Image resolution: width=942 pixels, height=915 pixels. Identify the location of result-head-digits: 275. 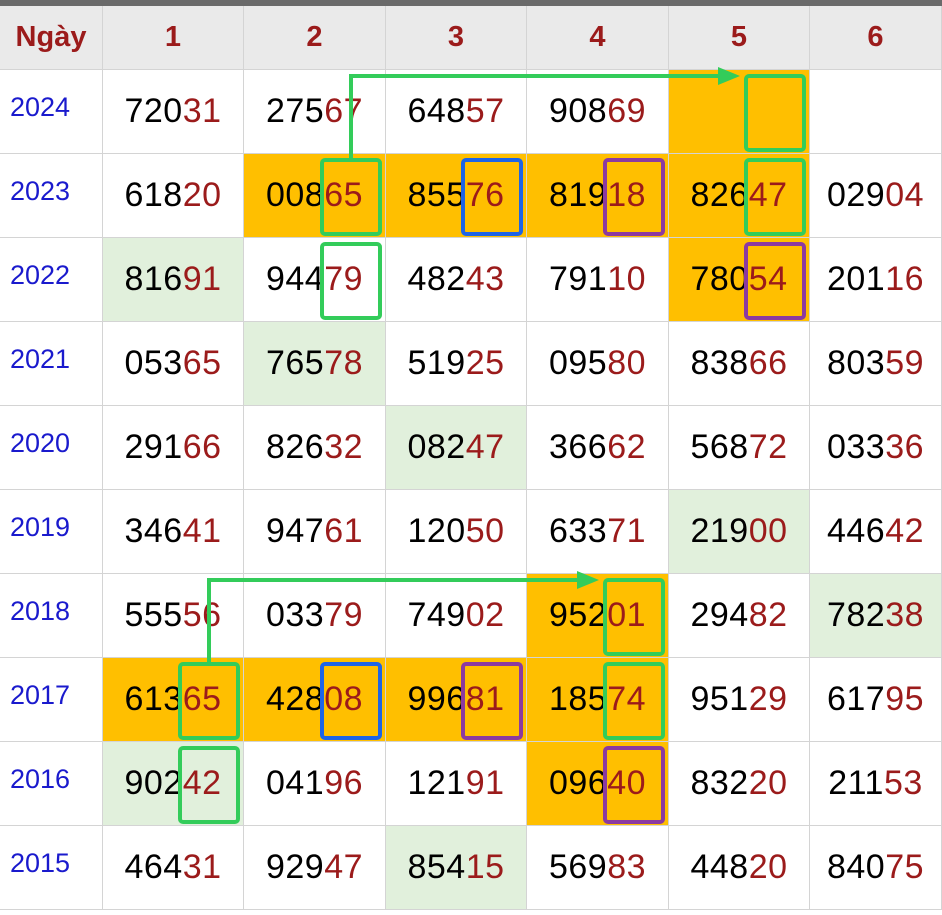
(295, 111).